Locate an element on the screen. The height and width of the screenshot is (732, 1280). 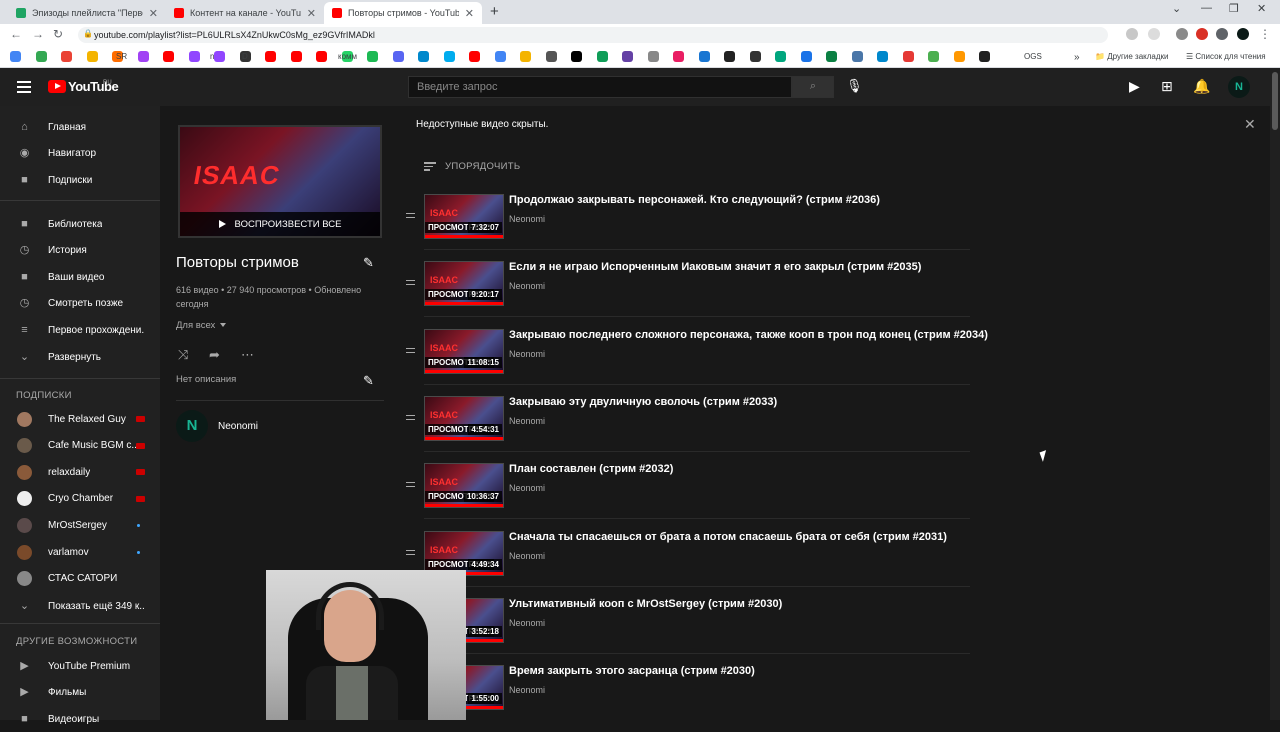
video-thumbnail: ISAAC ПРОСМОТРЕНО 4:54:31 is located at coordinates (464, 418).